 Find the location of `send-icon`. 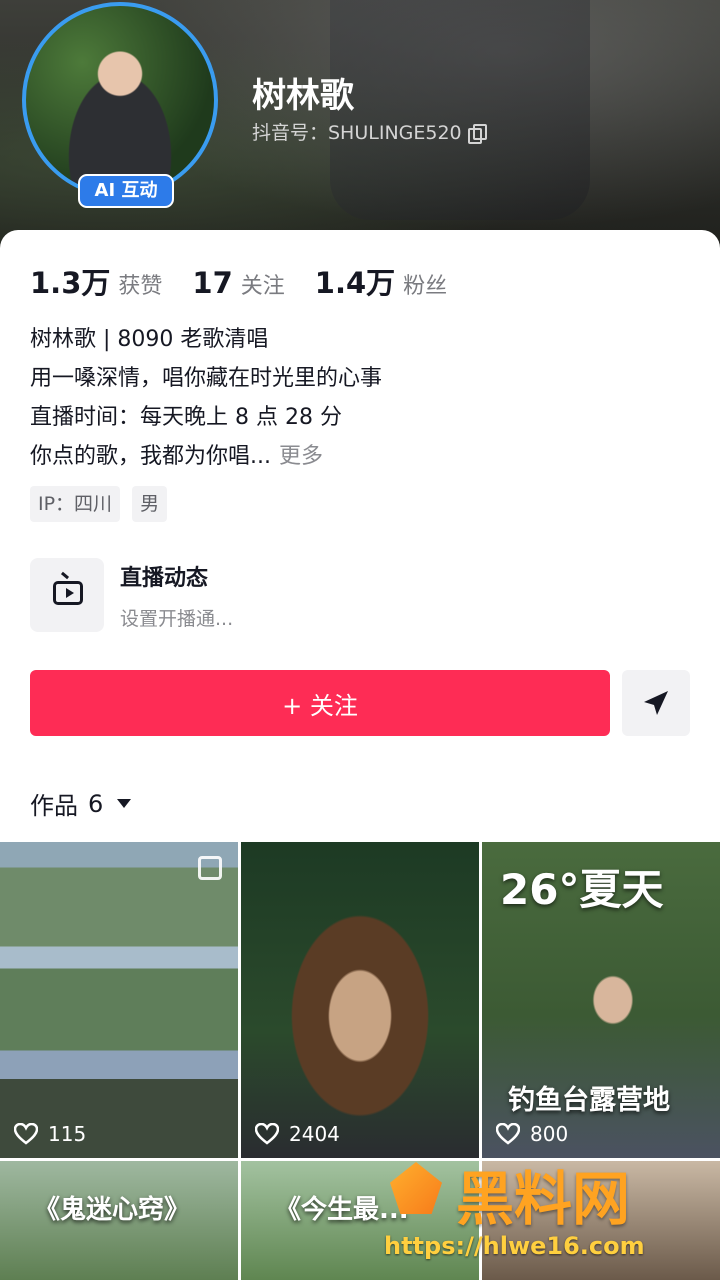

send-icon is located at coordinates (656, 703).